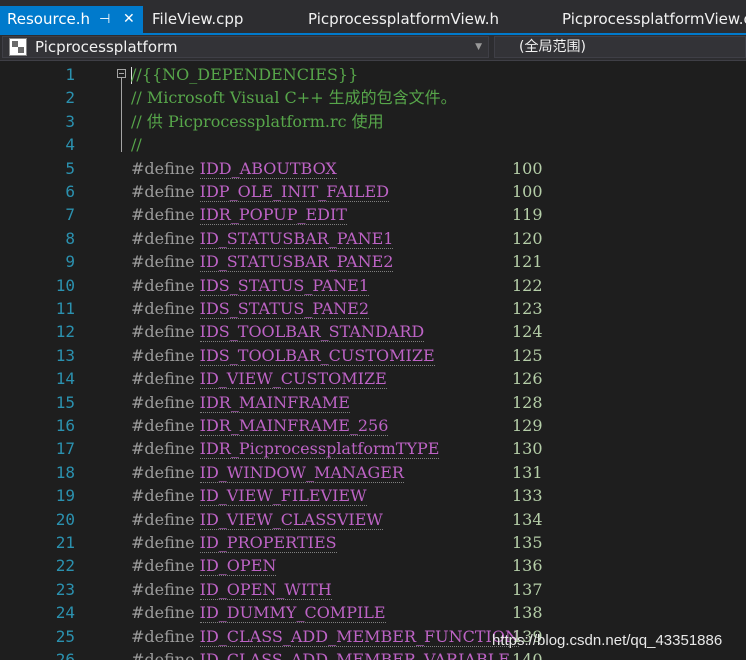  Describe the element at coordinates (245, 74) in the screenshot. I see `comment-text: //{{NO_DEPENDENCIES}}` at that location.